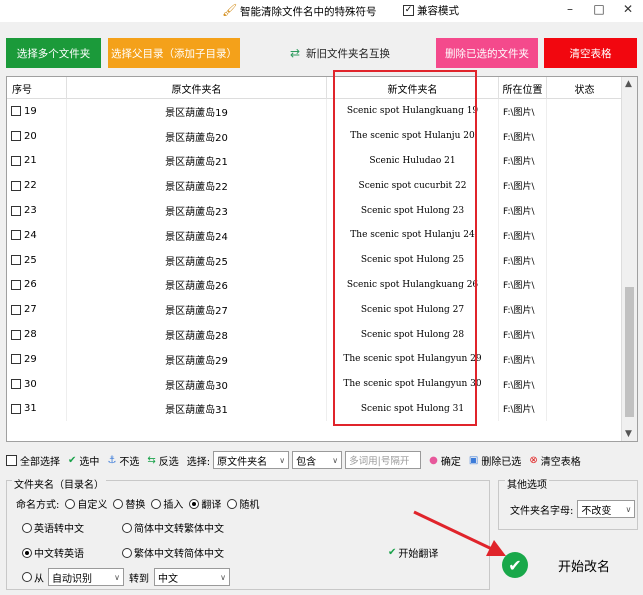 This screenshot has width=643, height=595. What do you see at coordinates (59, 554) in the screenshot?
I see `zh-to-en-label: 中文转英语` at bounding box center [59, 554].